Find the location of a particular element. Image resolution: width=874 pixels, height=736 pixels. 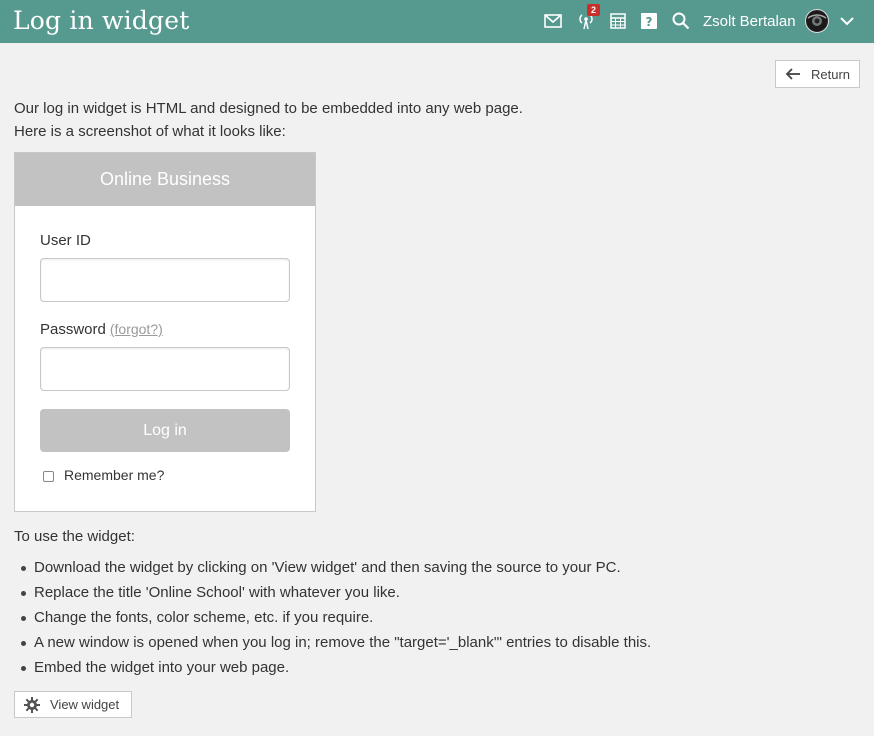

calendar-icon is located at coordinates (618, 21).